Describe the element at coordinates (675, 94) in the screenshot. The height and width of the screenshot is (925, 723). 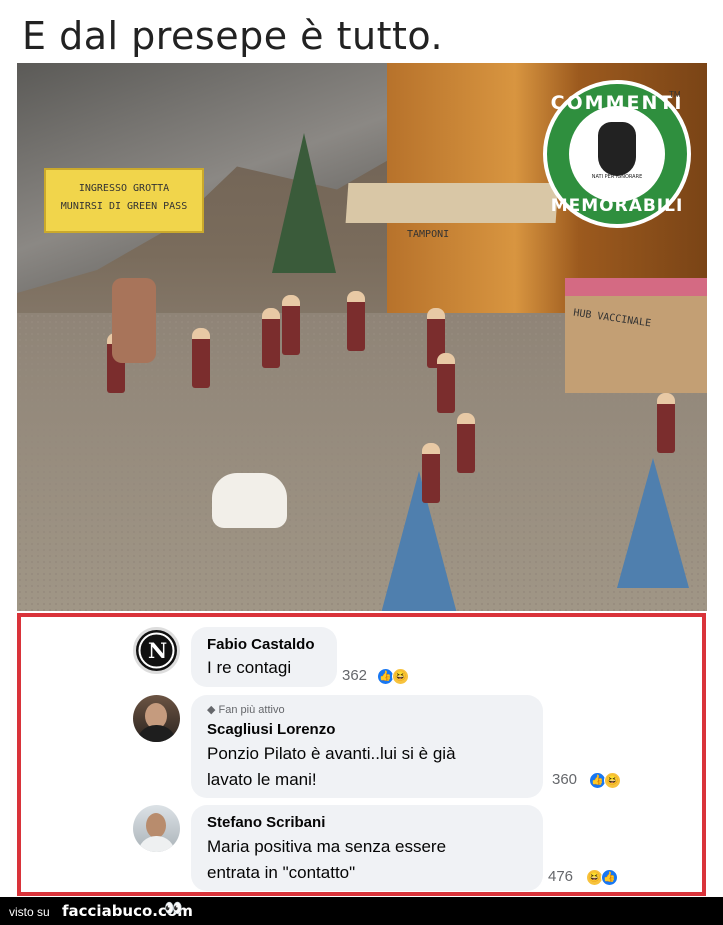
I see `trademark-mark: TM` at that location.